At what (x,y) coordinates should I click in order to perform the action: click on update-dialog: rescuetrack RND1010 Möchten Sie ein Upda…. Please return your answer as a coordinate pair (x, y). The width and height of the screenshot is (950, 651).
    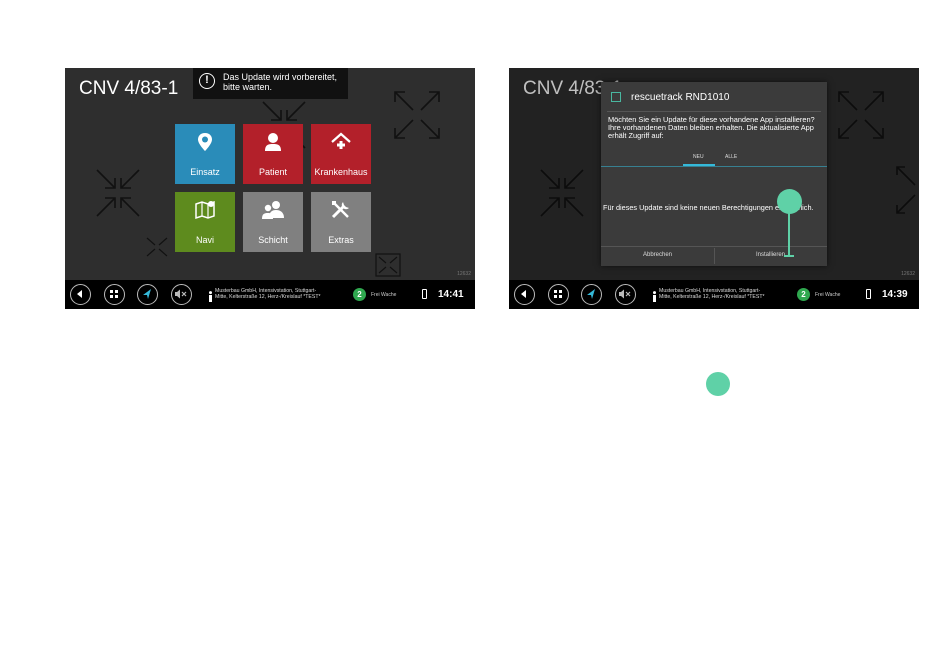
    Looking at the image, I should click on (714, 174).